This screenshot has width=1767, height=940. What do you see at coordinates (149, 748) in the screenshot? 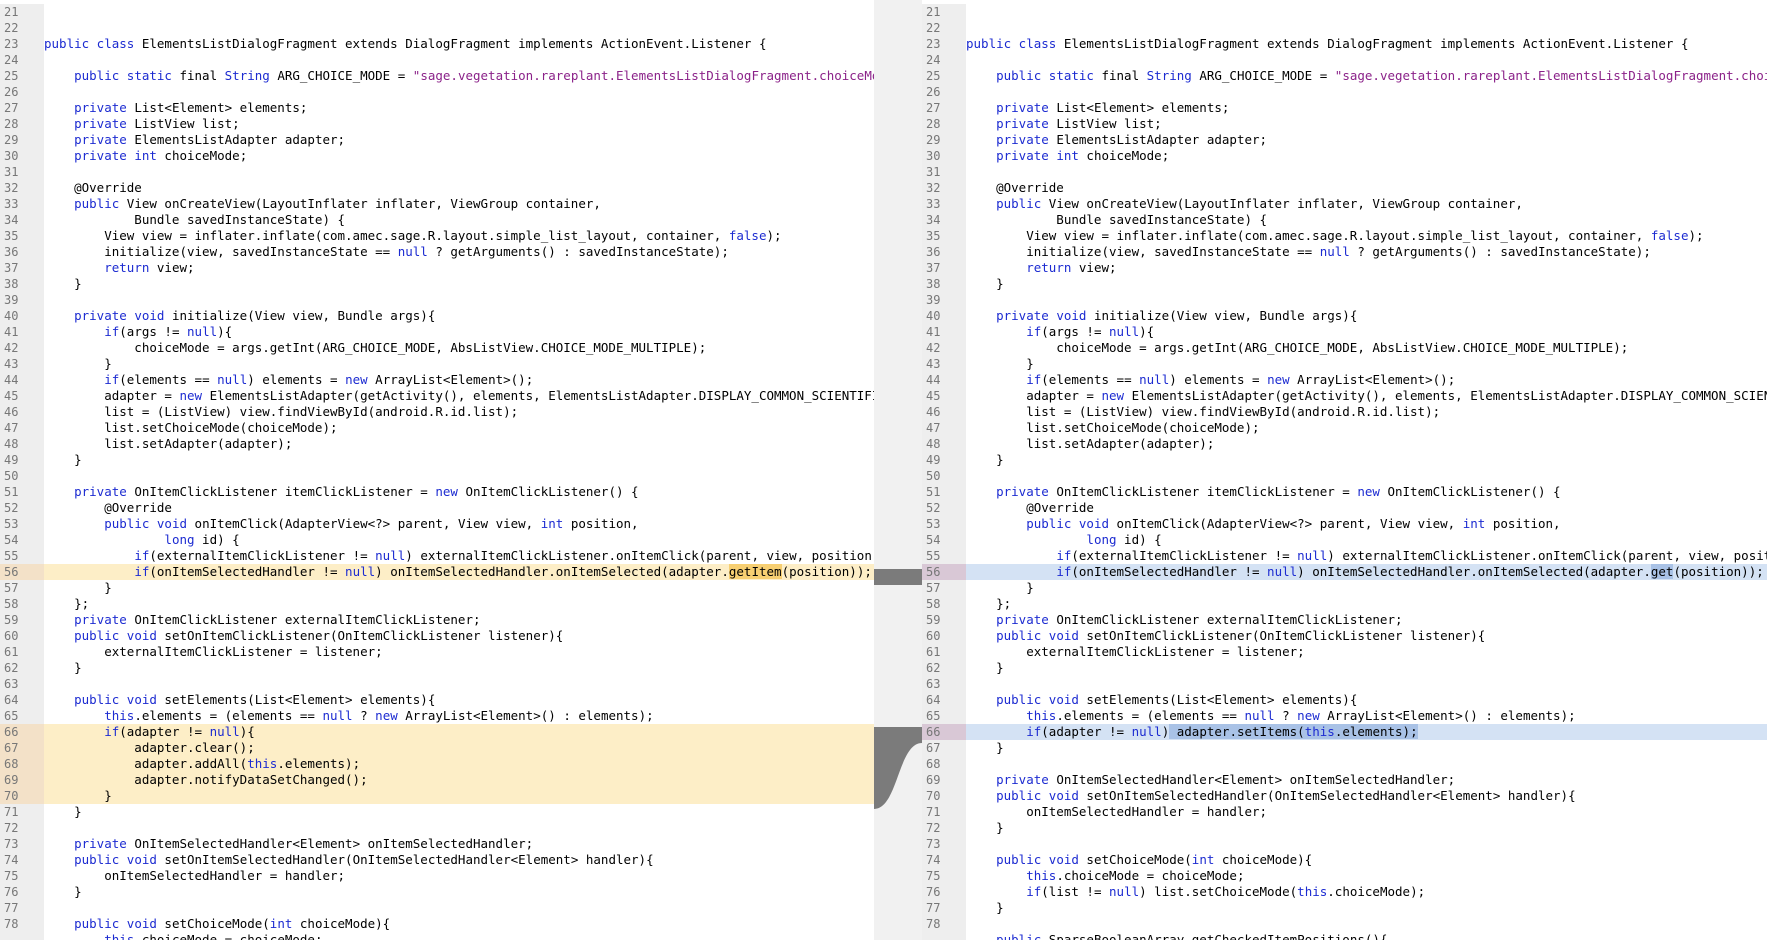
I see `code-text: adapter.clear();` at bounding box center [149, 748].